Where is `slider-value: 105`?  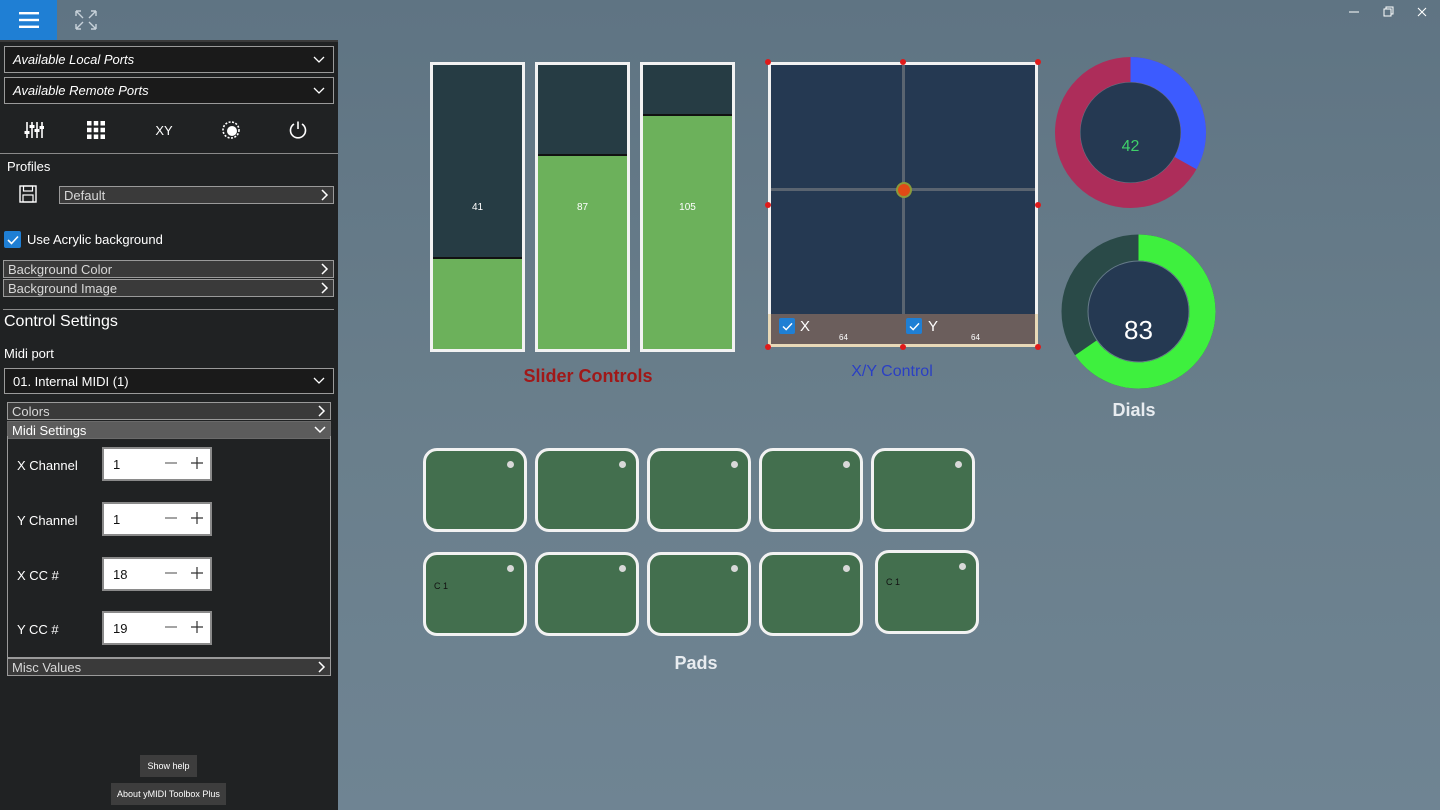 slider-value: 105 is located at coordinates (687, 207).